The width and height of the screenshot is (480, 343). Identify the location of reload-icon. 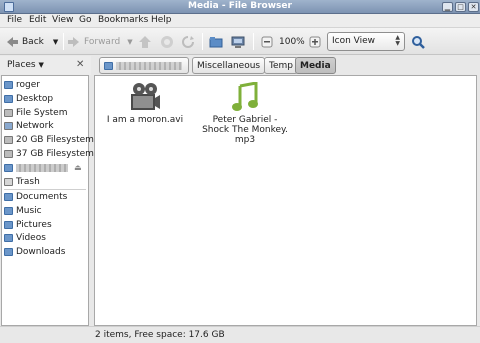
(188, 41).